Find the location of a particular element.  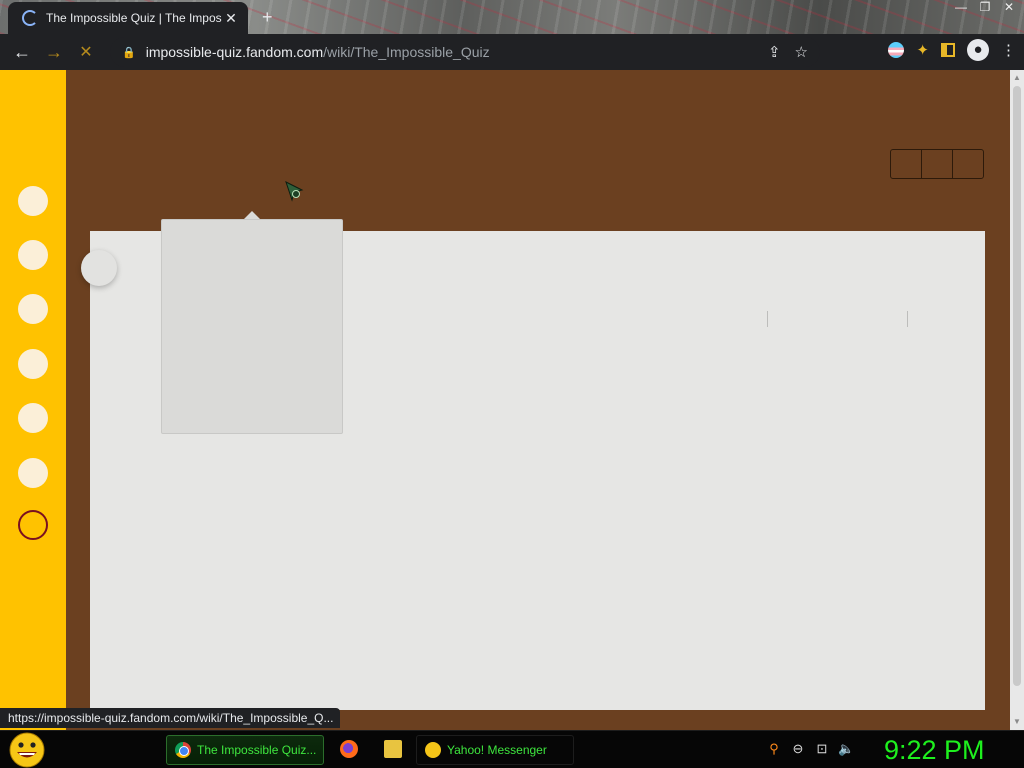

url-host: impossible-quiz.fandom.com is located at coordinates (234, 52).